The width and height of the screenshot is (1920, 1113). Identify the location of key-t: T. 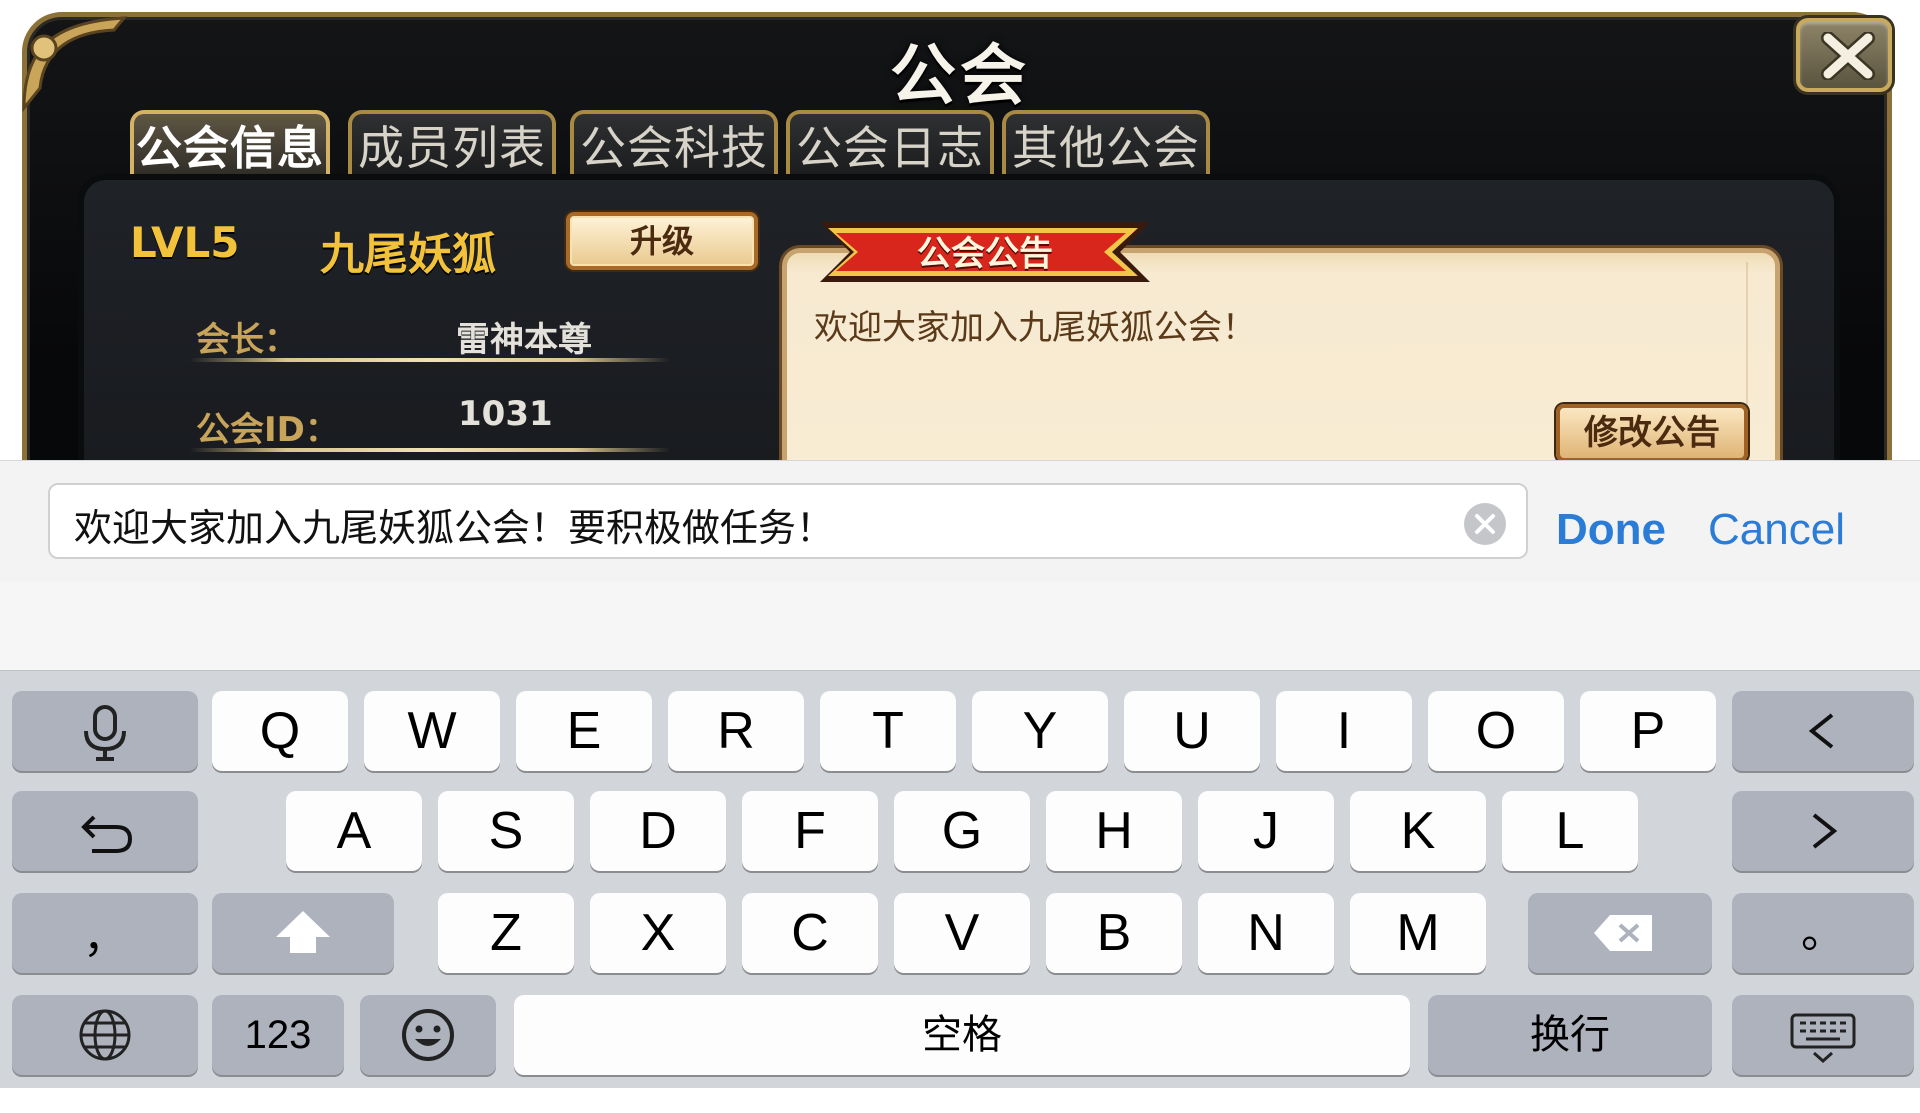
(888, 731).